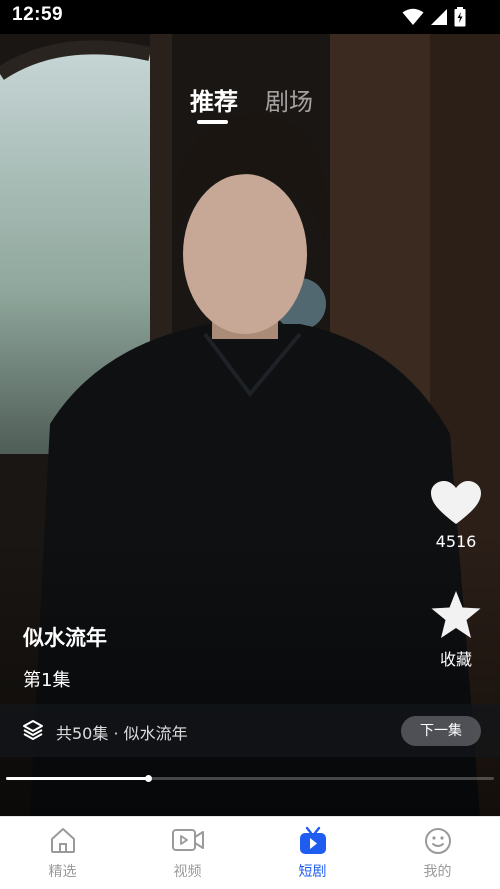  What do you see at coordinates (441, 731) in the screenshot?
I see `next-episode-button: 下一集` at bounding box center [441, 731].